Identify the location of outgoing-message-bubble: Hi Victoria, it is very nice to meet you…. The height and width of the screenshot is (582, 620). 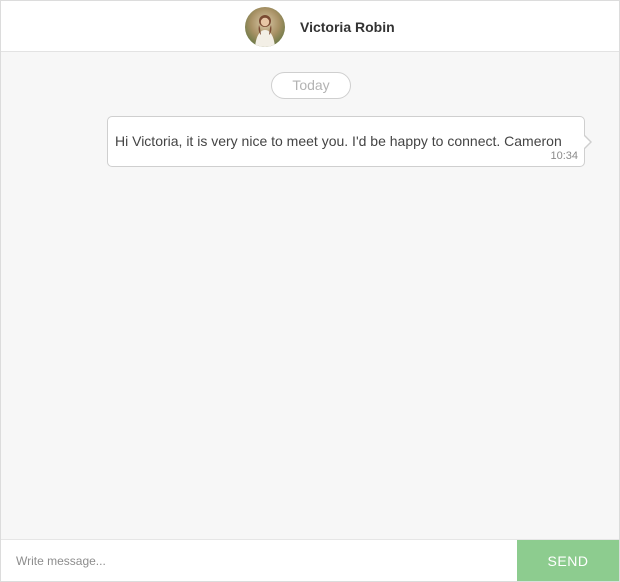
(349, 141).